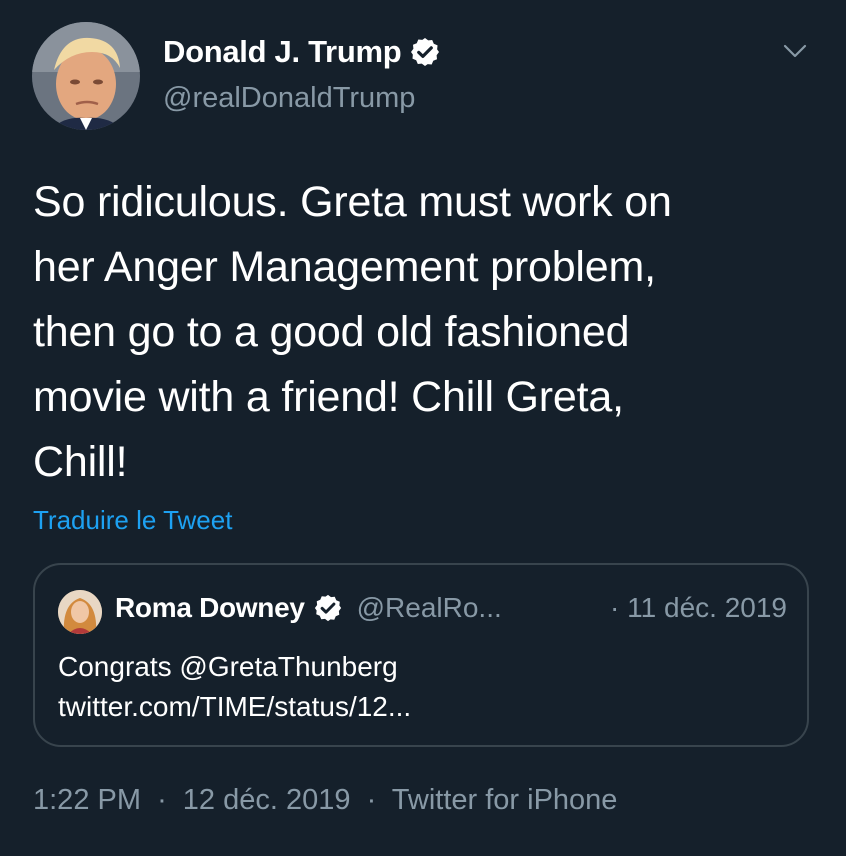  What do you see at coordinates (282, 52) in the screenshot?
I see `author-name: Donald J. Trump` at bounding box center [282, 52].